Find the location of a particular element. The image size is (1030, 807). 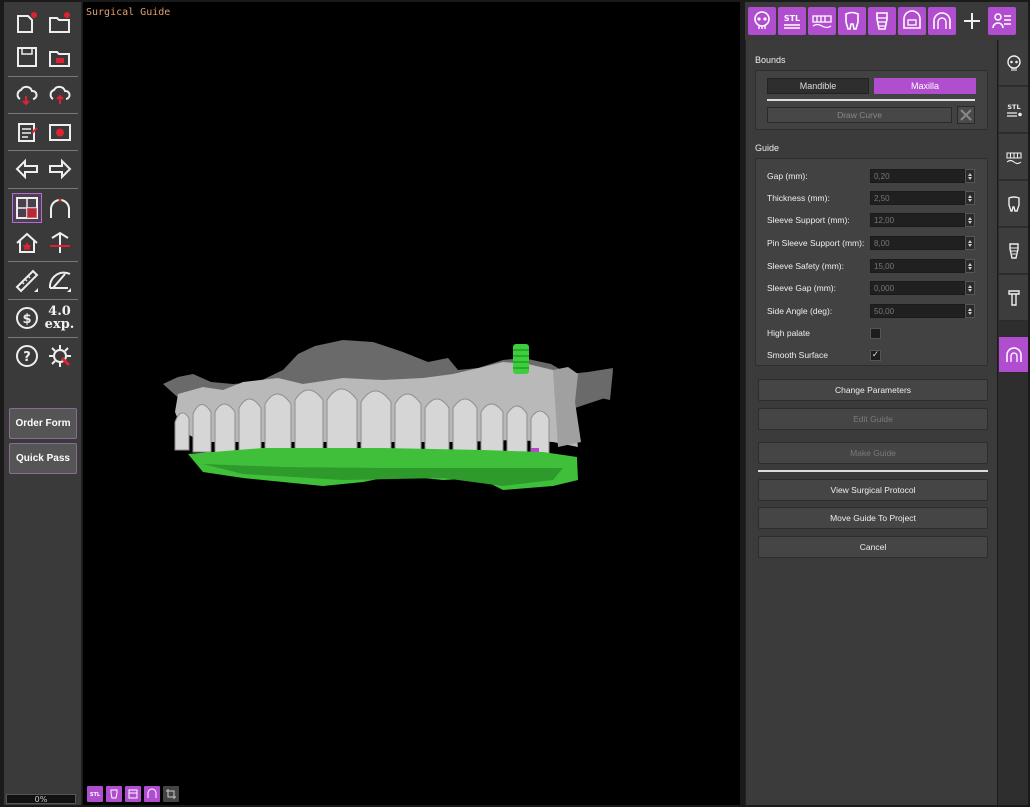

cancel-button: Cancel is located at coordinates (873, 547).